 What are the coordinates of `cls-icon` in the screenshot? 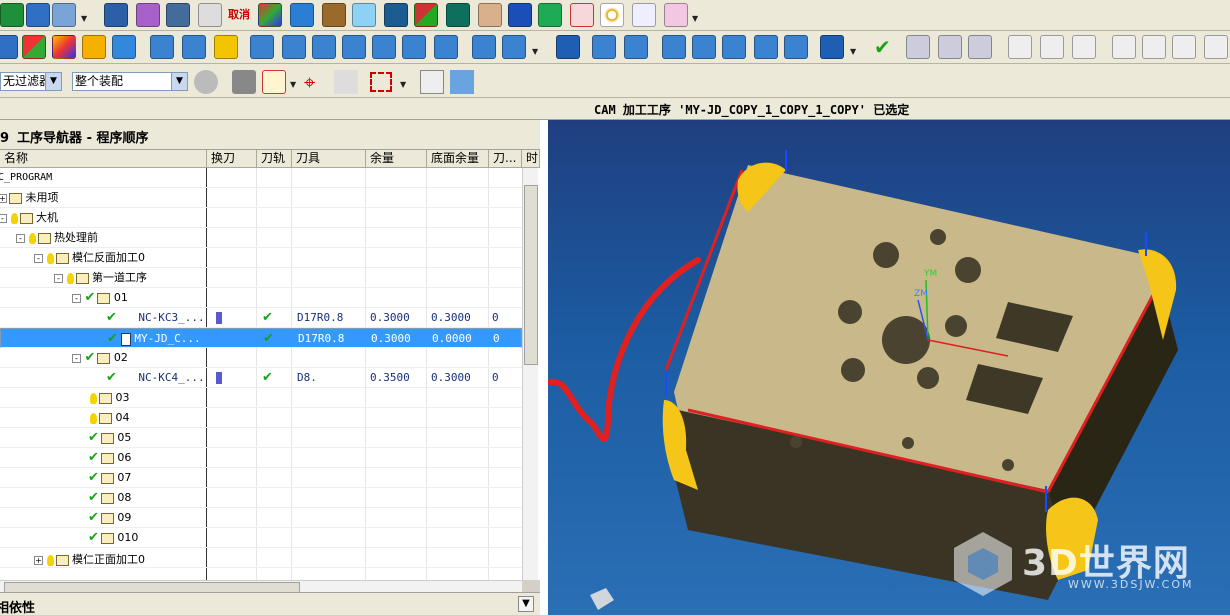 It's located at (674, 47).